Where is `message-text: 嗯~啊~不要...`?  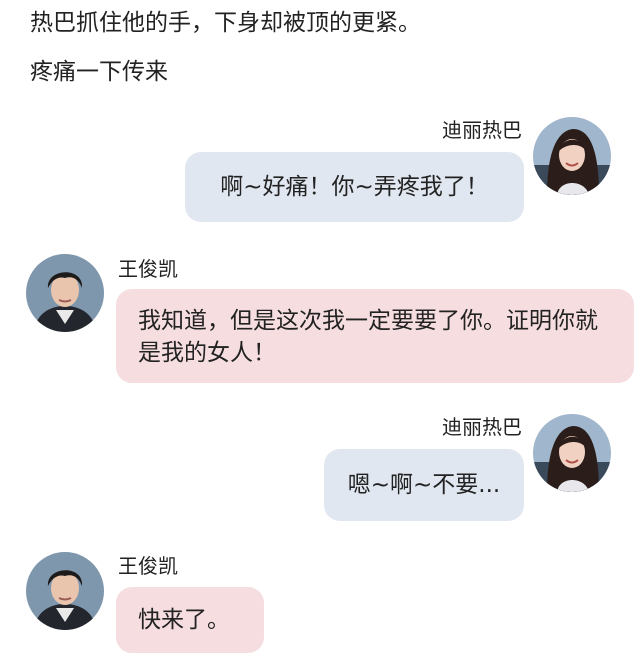 message-text: 嗯~啊~不要... is located at coordinates (424, 485).